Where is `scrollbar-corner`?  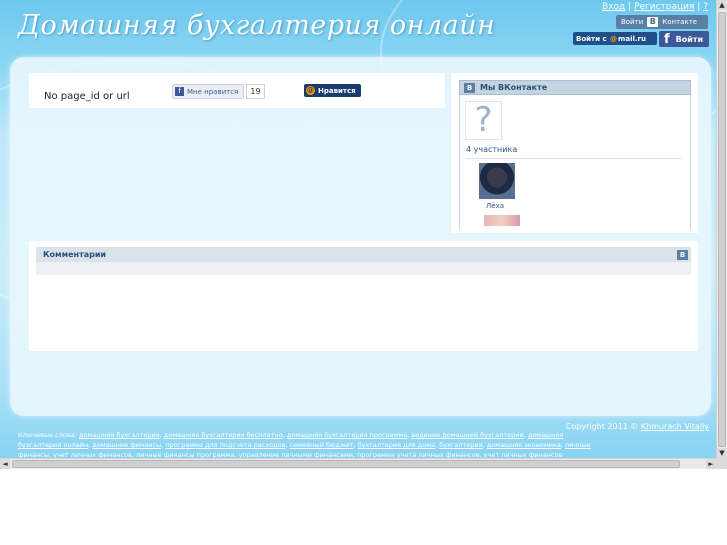 scrollbar-corner is located at coordinates (721, 463).